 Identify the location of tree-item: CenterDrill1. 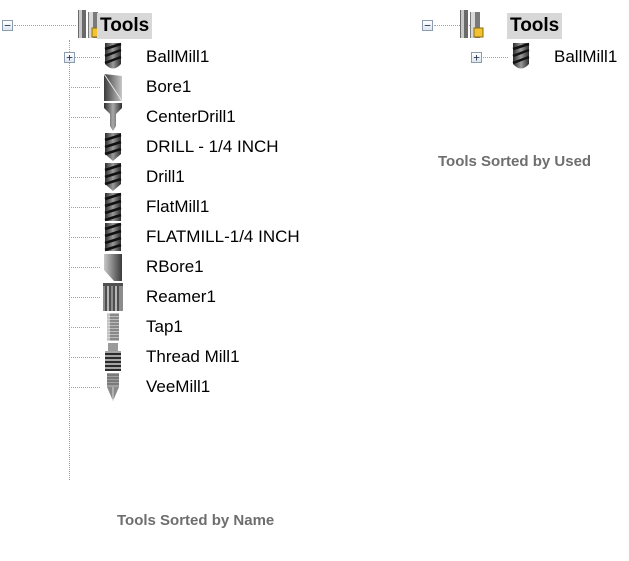
(230, 117).